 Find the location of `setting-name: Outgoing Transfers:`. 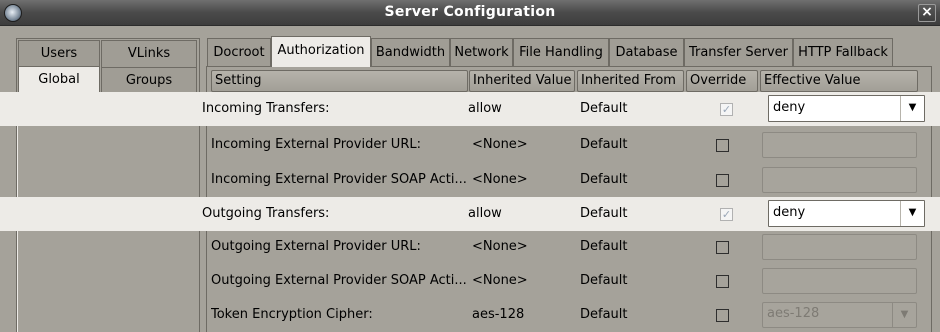

setting-name: Outgoing Transfers: is located at coordinates (266, 213).